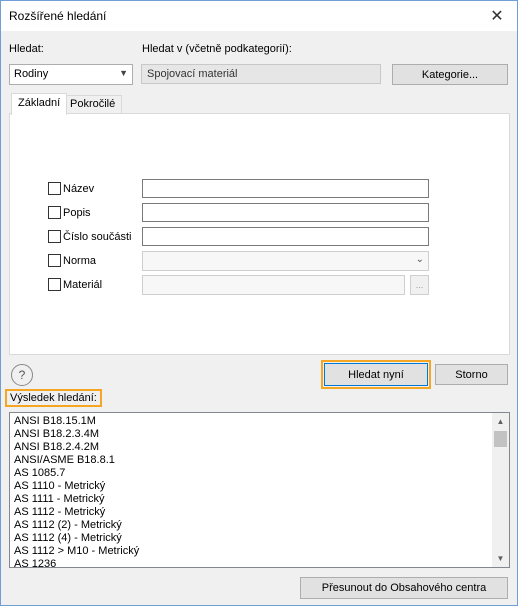  I want to click on list-item: AS 1085.7, so click(261, 473).